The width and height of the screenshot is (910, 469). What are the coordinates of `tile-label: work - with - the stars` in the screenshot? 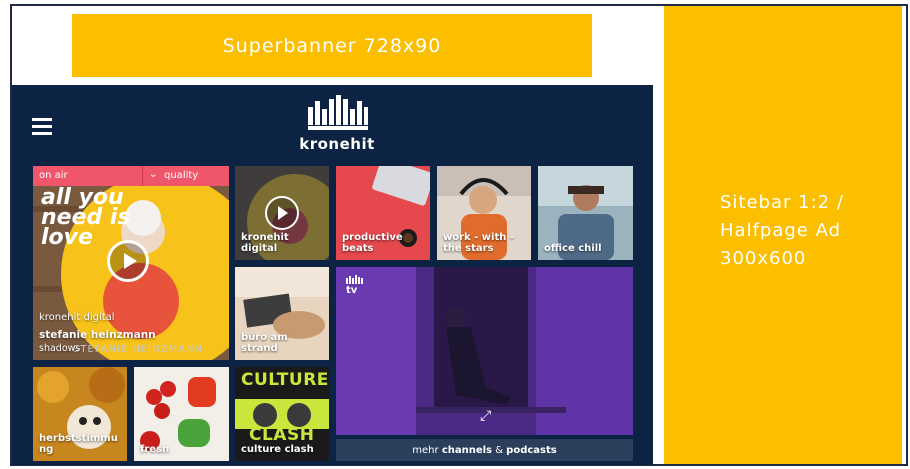 It's located at (479, 243).